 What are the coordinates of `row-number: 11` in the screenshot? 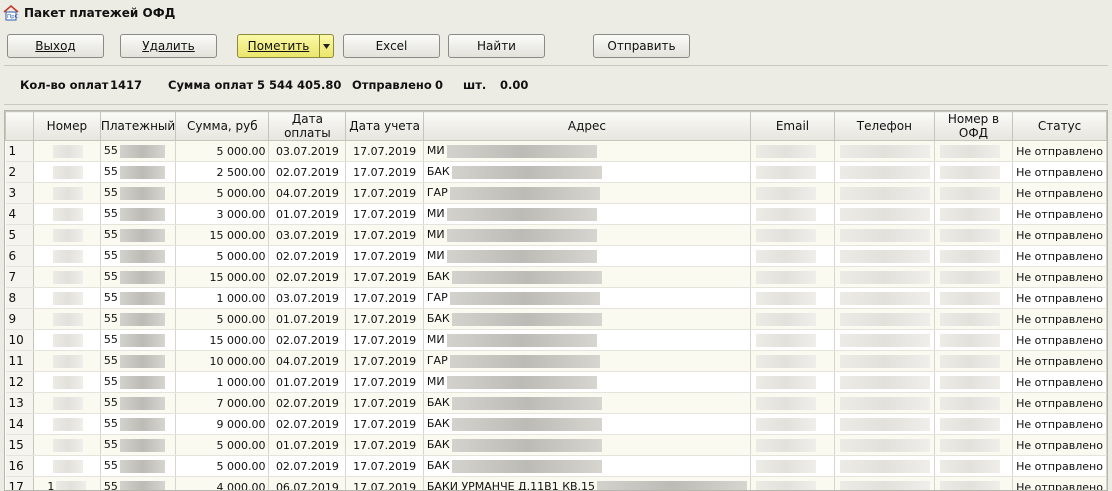 It's located at (19, 361).